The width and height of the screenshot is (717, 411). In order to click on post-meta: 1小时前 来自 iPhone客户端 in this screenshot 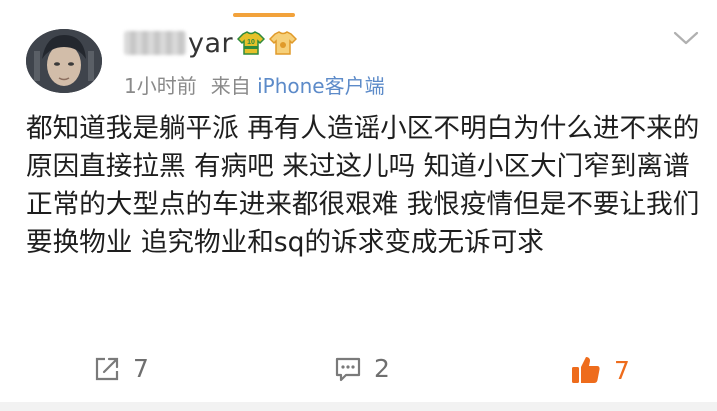, I will do `click(254, 84)`.